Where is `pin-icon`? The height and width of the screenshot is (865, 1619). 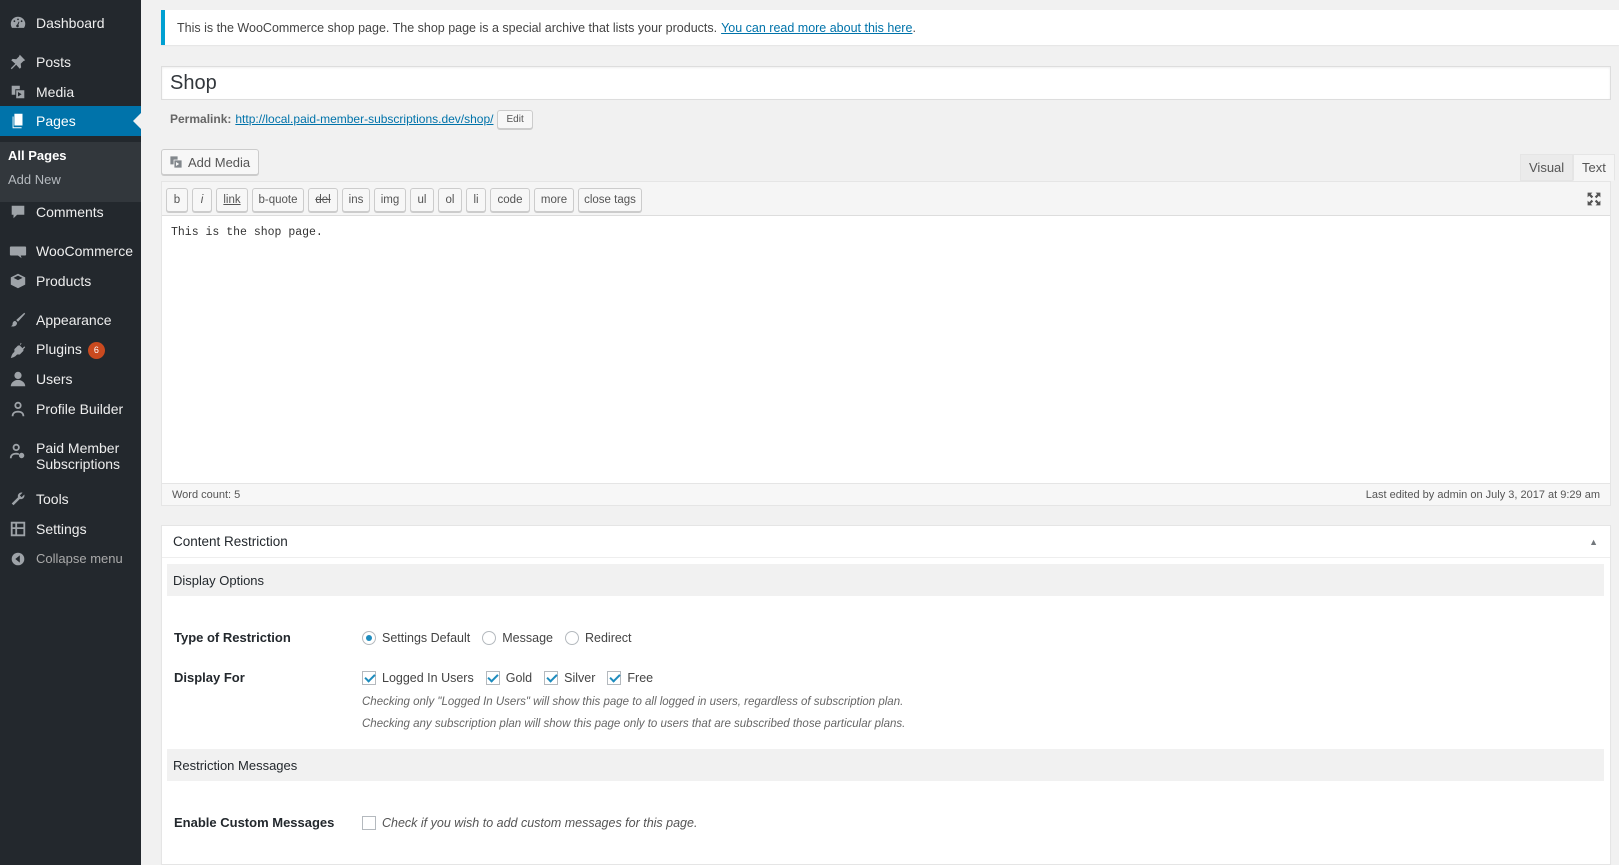 pin-icon is located at coordinates (18, 62).